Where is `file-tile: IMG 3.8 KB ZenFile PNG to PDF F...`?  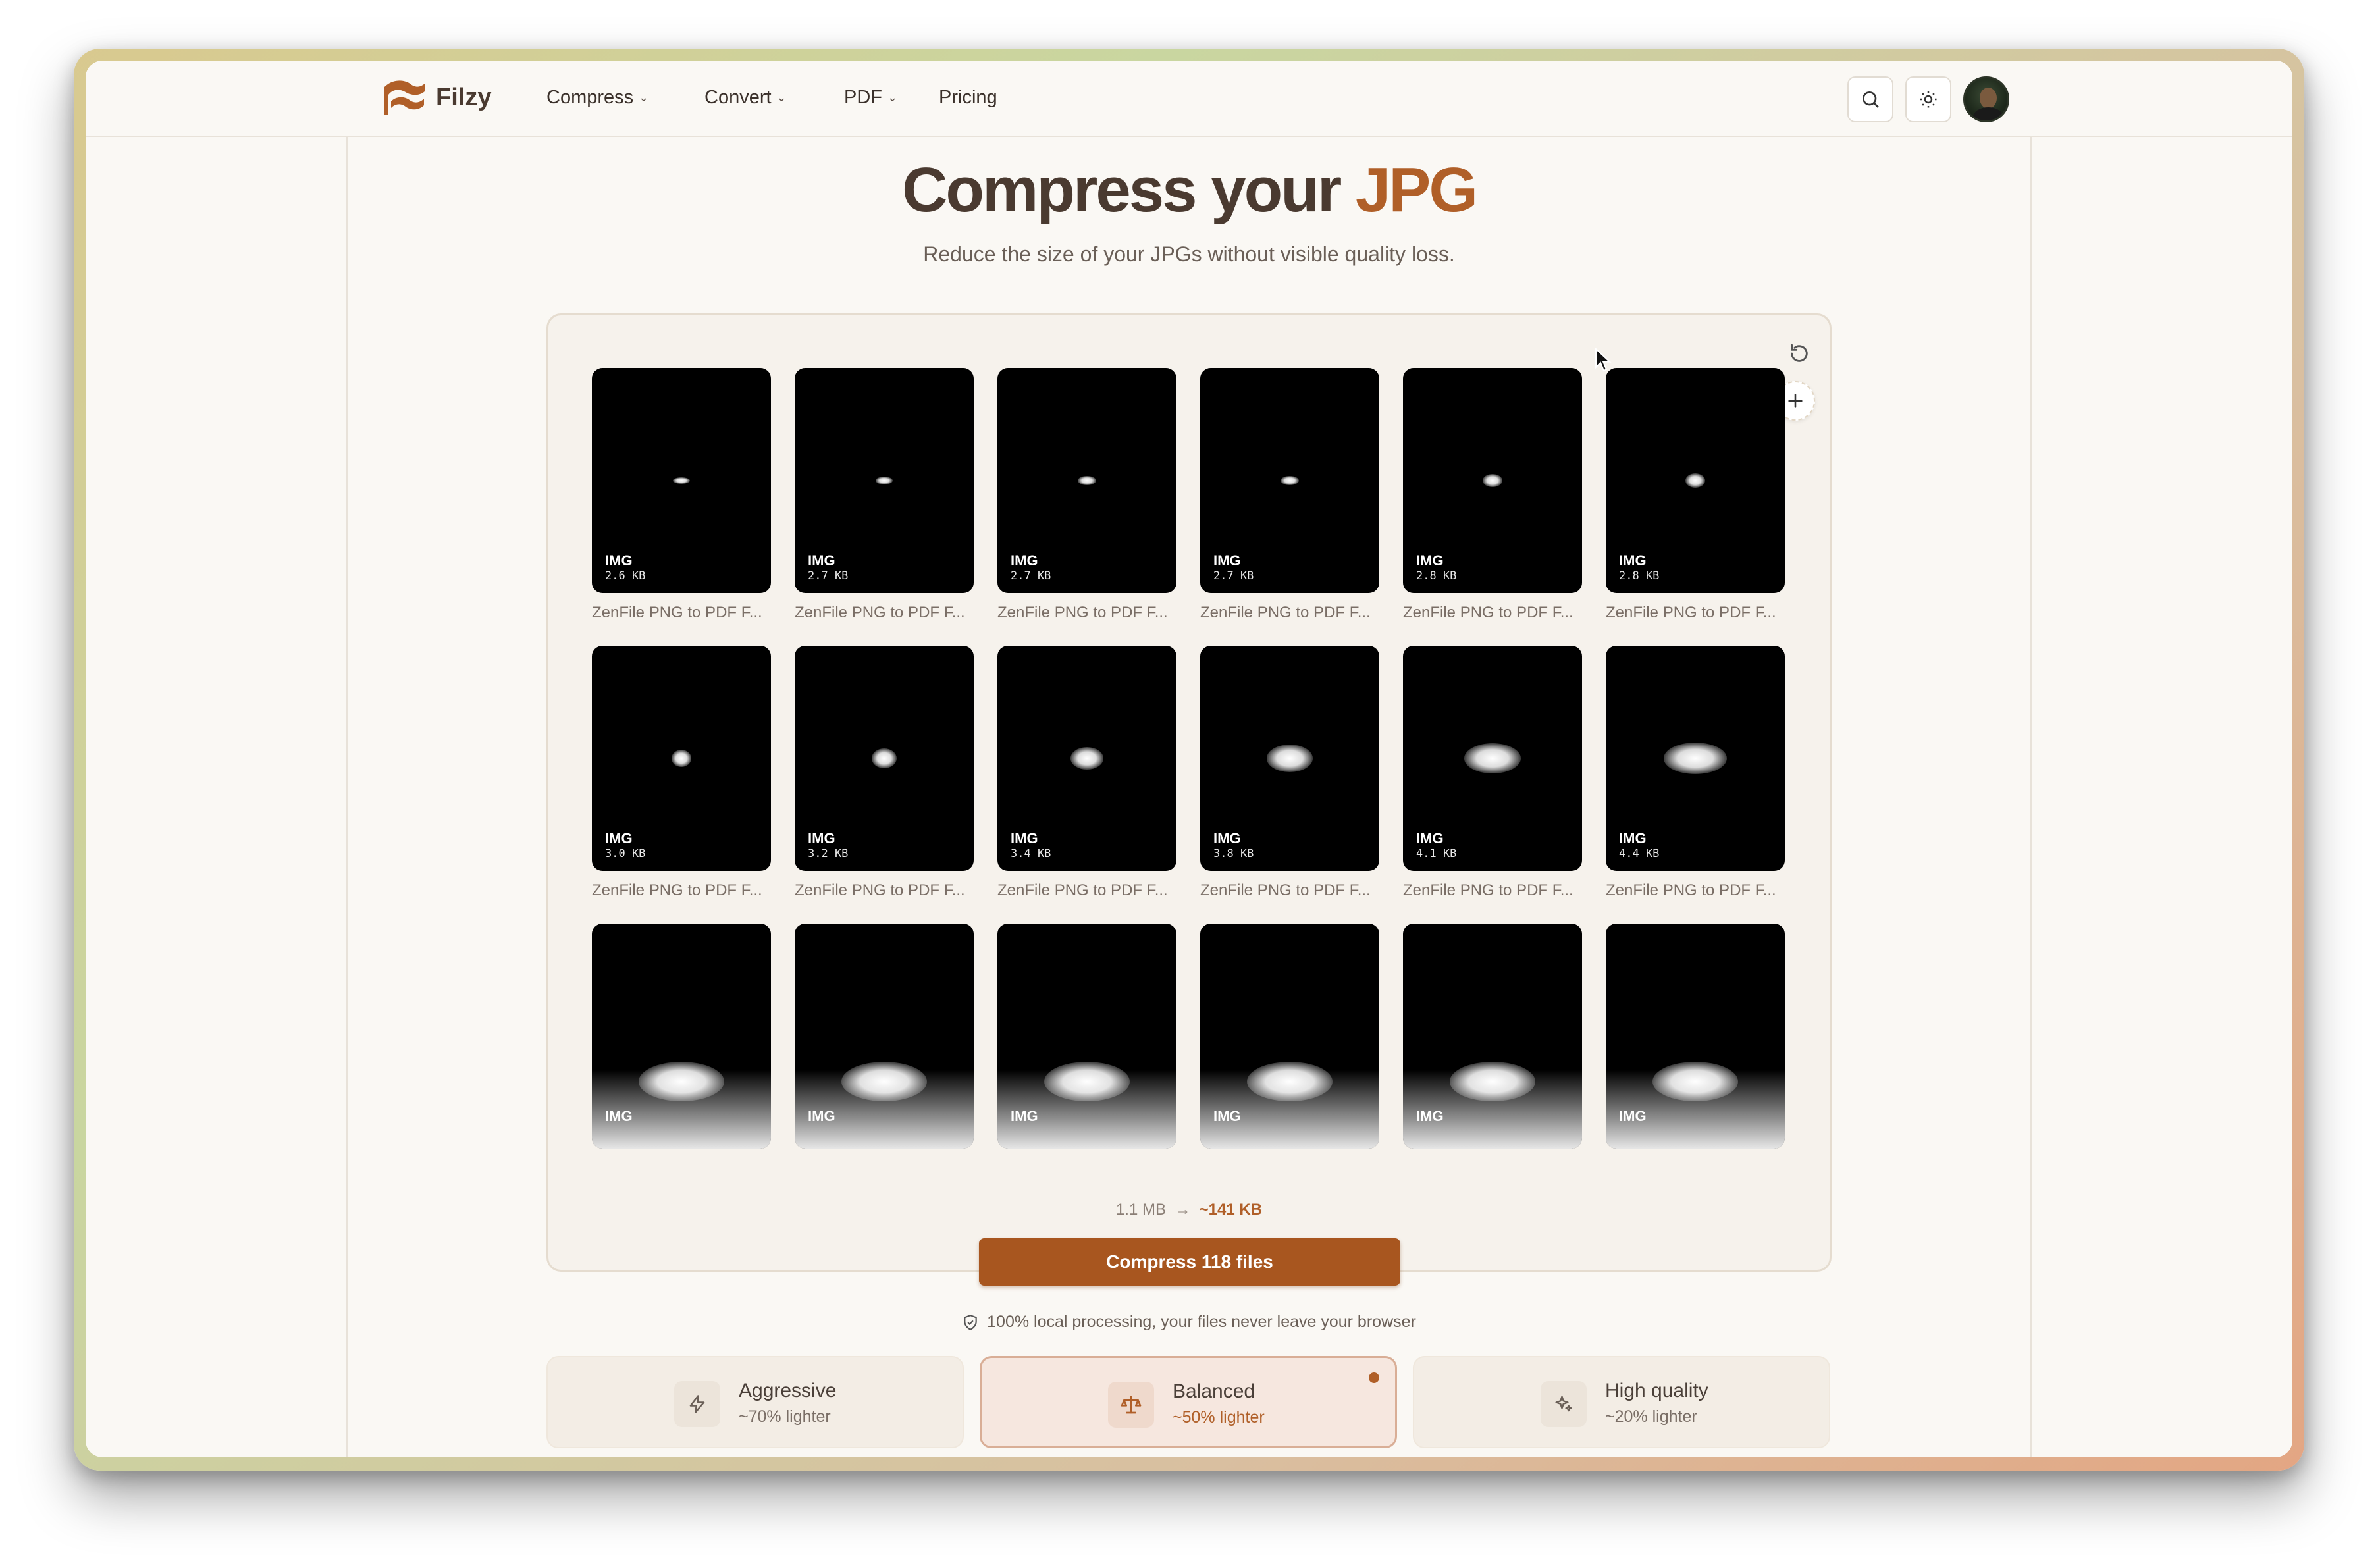 file-tile: IMG 3.8 KB ZenFile PNG to PDF F... is located at coordinates (1289, 773).